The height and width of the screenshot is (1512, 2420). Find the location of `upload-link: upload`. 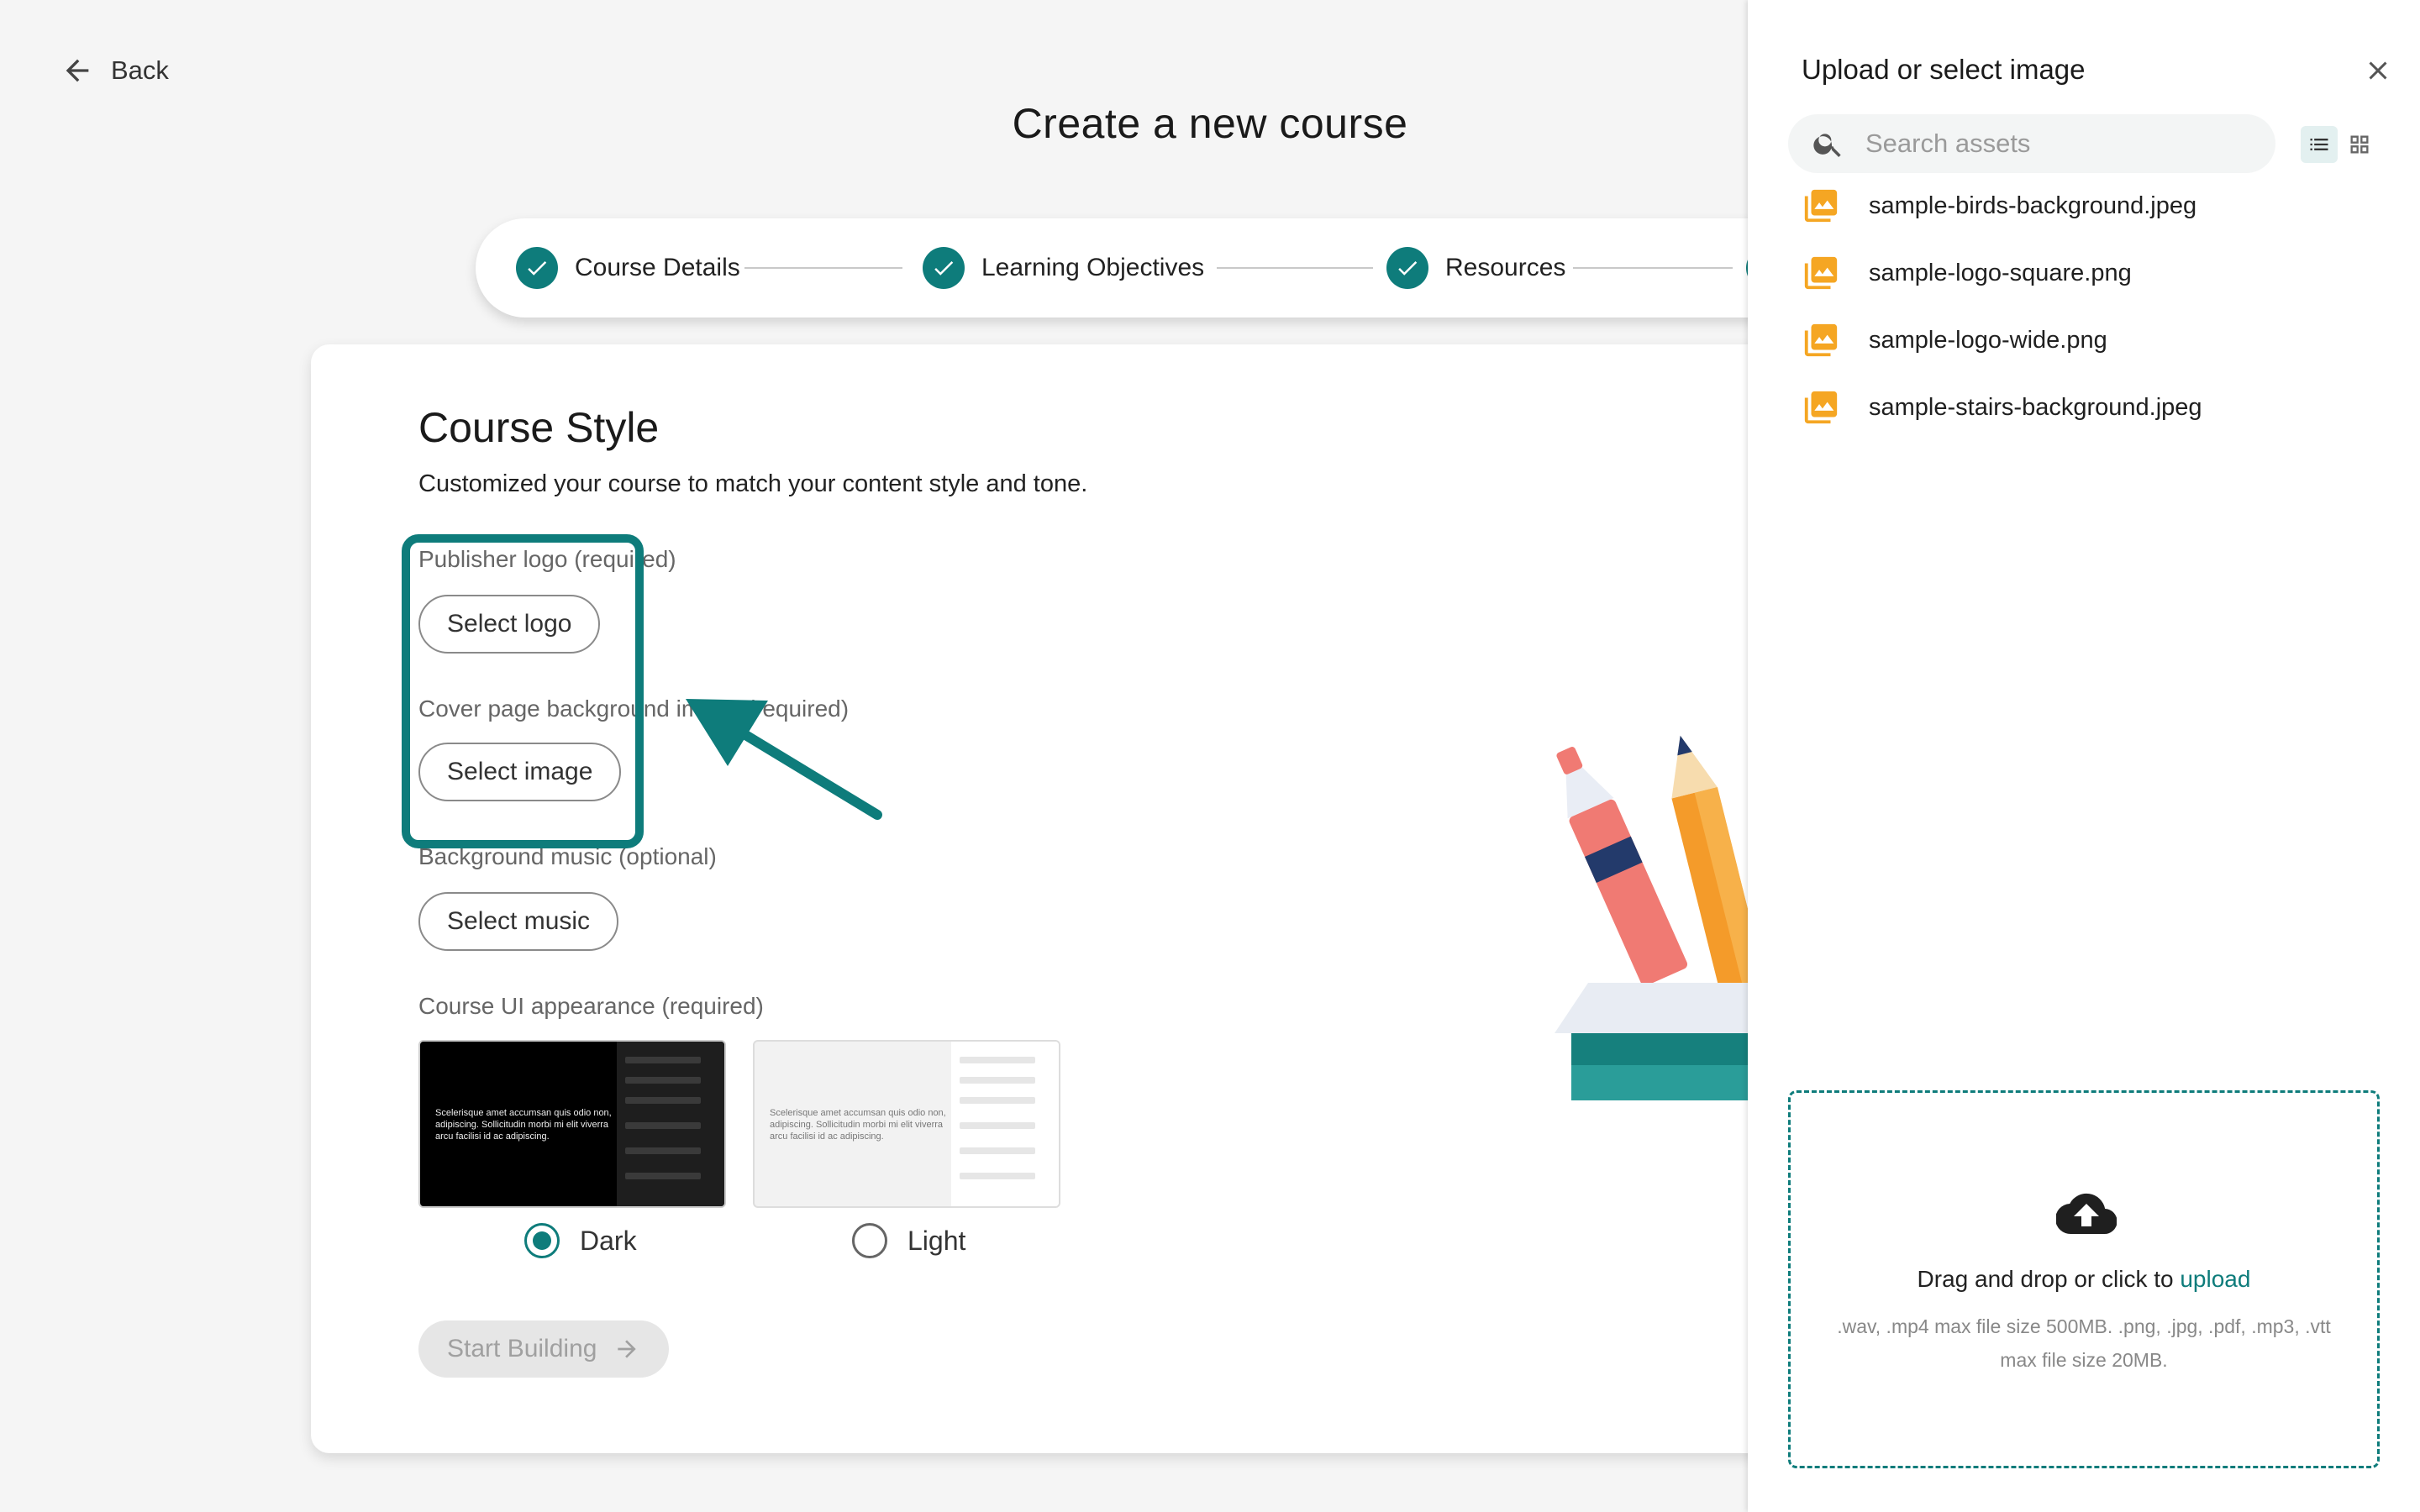

upload-link: upload is located at coordinates (2215, 1279).